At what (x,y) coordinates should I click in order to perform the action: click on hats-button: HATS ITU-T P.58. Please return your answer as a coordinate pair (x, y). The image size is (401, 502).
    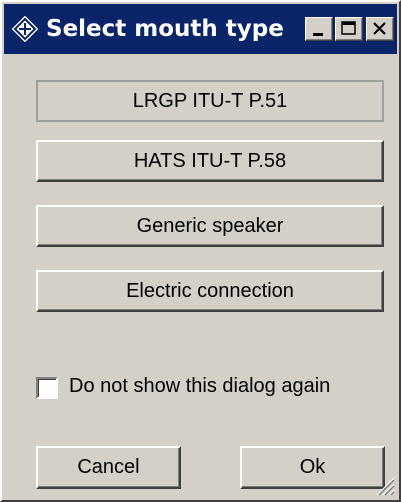
    Looking at the image, I should click on (210, 161).